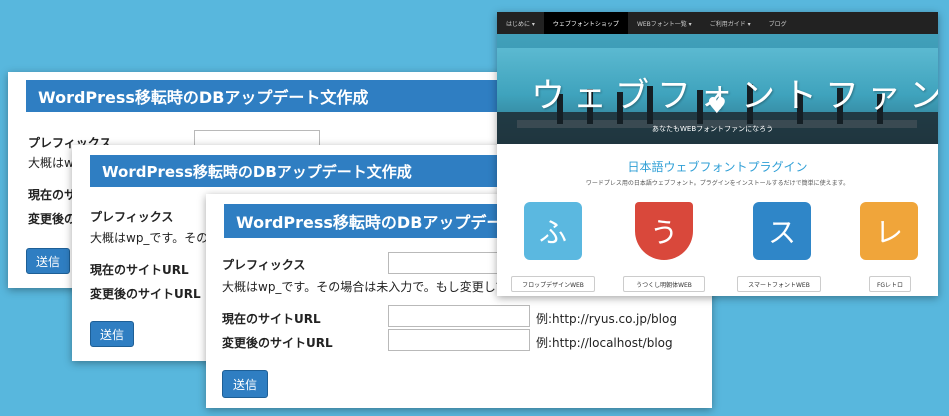 The height and width of the screenshot is (416, 949). Describe the element at coordinates (779, 284) in the screenshot. I see `tile-label-smart: スマートフォントWEB` at that location.